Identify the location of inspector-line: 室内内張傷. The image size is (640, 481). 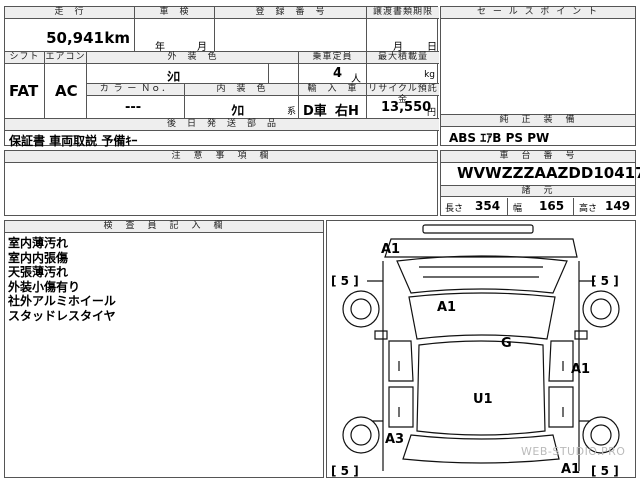
(38, 257).